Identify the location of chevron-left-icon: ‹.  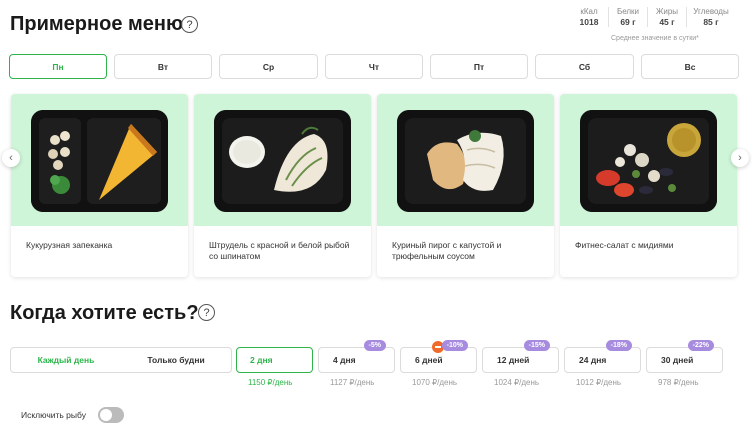
(11, 158).